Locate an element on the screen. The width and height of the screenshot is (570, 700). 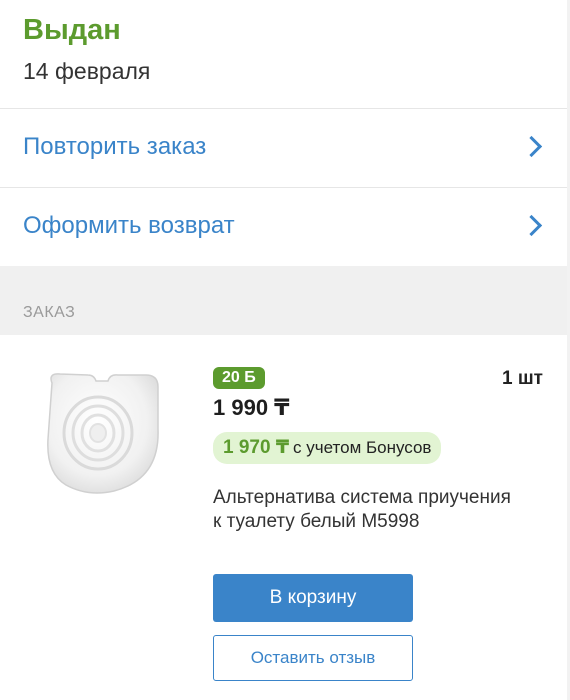
repeat-order-button: Повторить заказ is located at coordinates (283, 148).